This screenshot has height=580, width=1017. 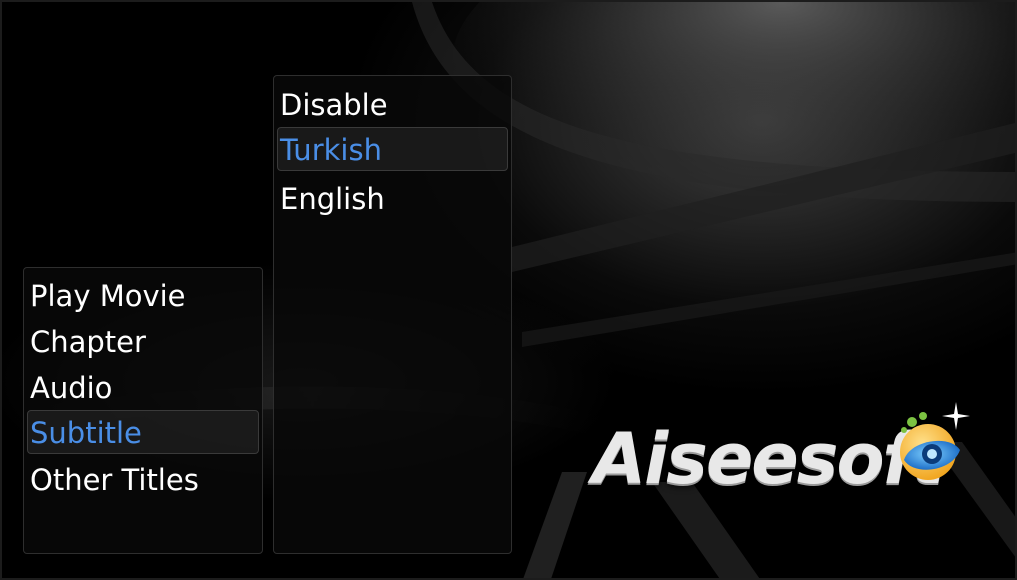 What do you see at coordinates (143, 341) in the screenshot?
I see `menu-item-chapter: Chapter` at bounding box center [143, 341].